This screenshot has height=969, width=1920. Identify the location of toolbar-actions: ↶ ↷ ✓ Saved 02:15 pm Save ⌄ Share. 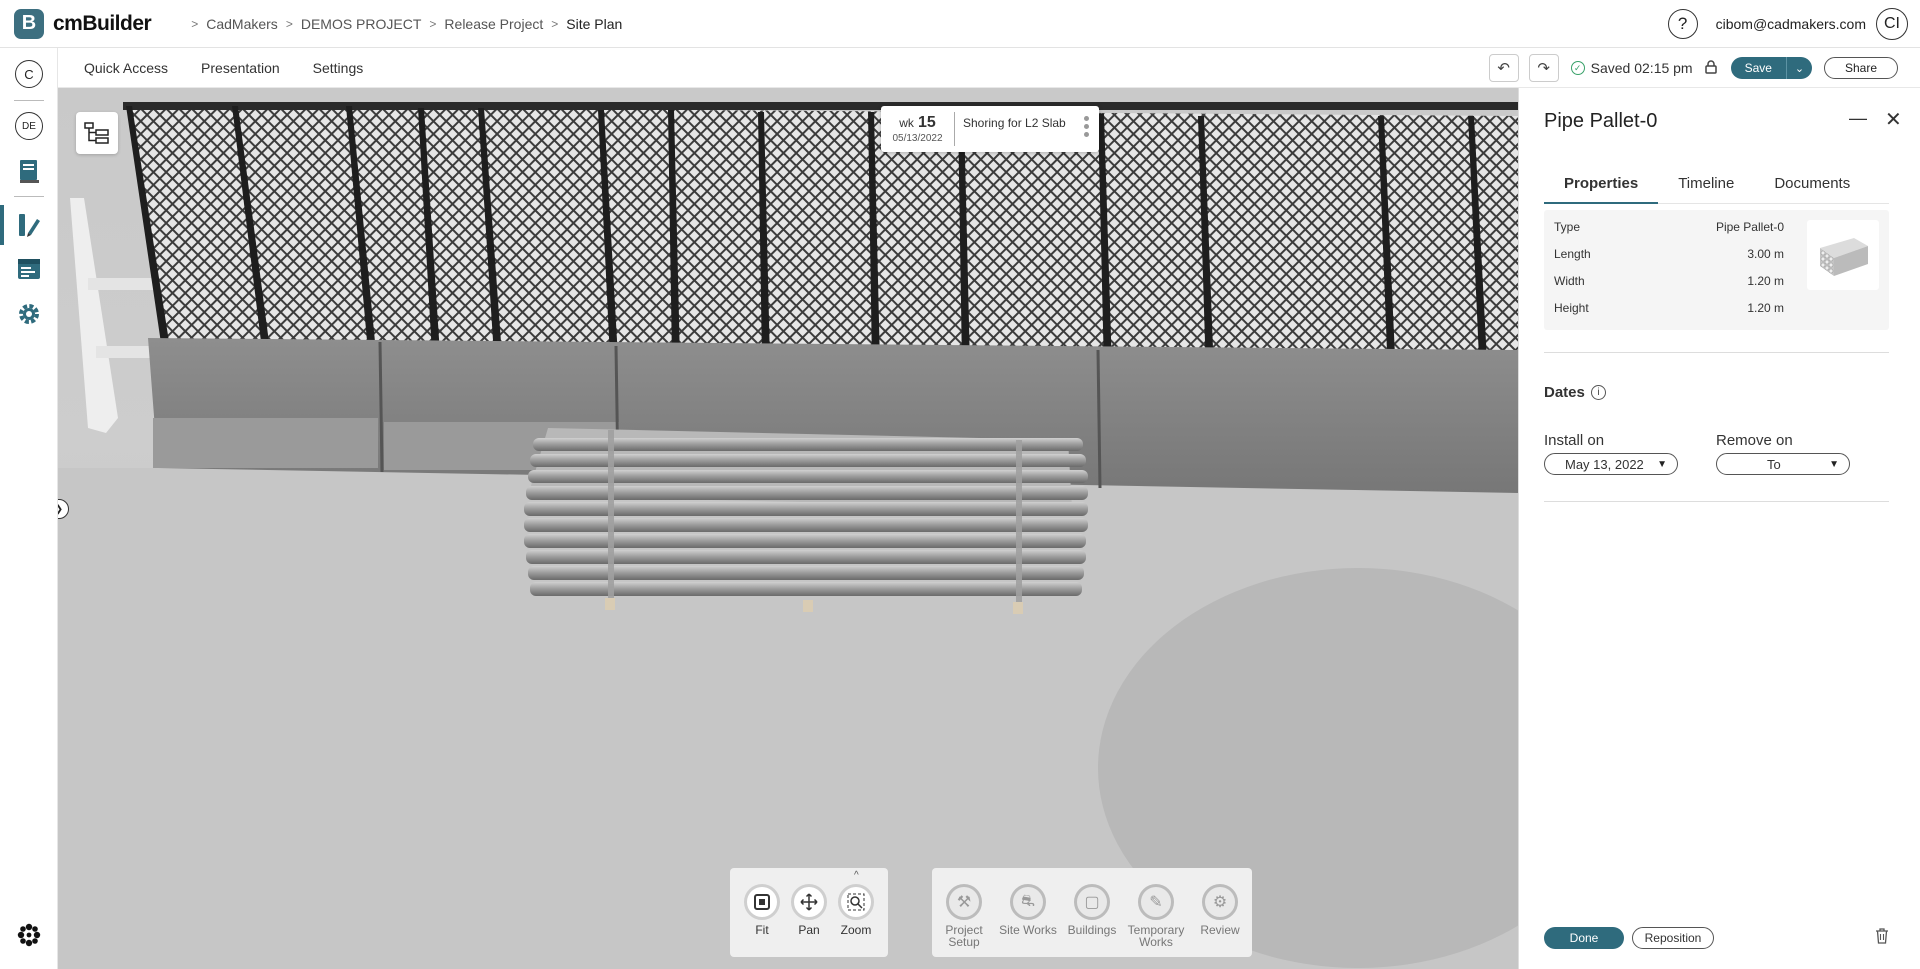
(1688, 68).